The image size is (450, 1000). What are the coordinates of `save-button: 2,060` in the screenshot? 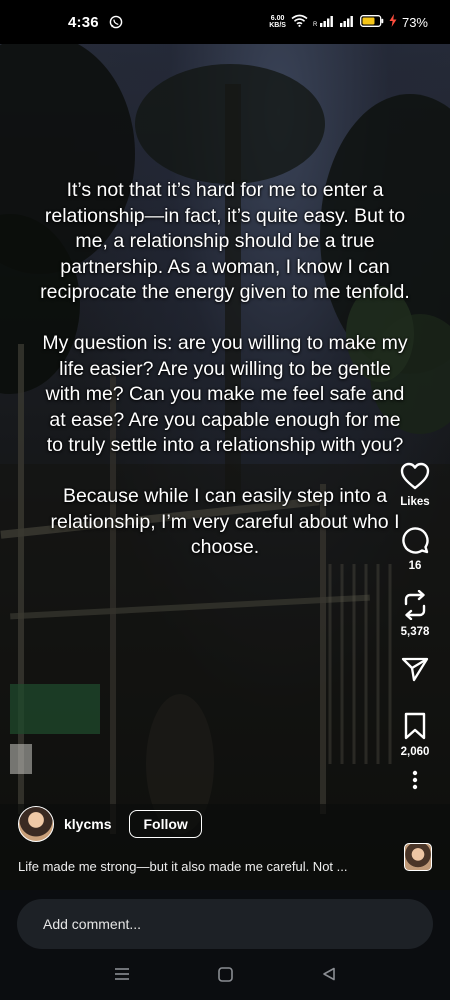 It's located at (415, 735).